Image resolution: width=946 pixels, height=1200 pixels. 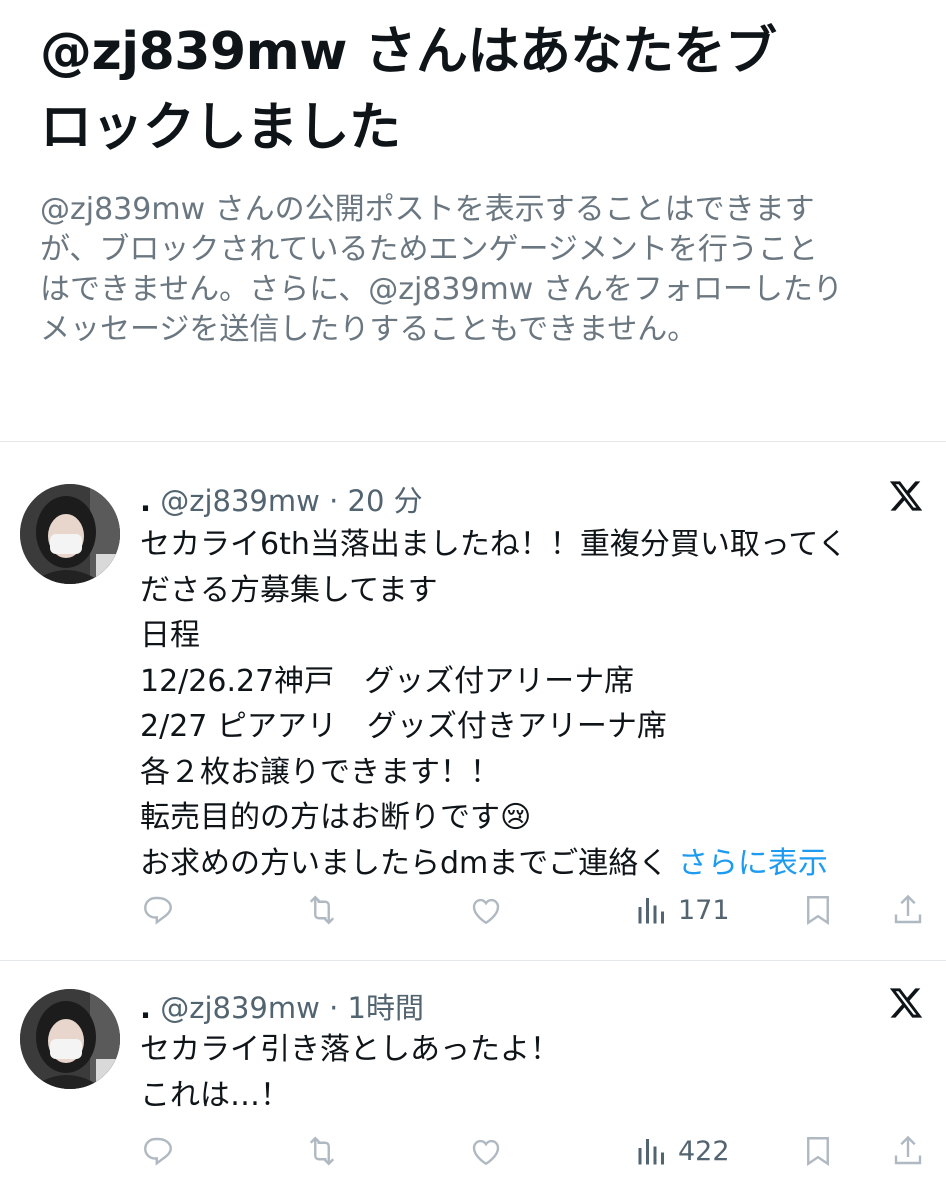 I want to click on blocked-description-line: @zj839mw さんの公開ポストを表示することはできます, so click(x=427, y=209).